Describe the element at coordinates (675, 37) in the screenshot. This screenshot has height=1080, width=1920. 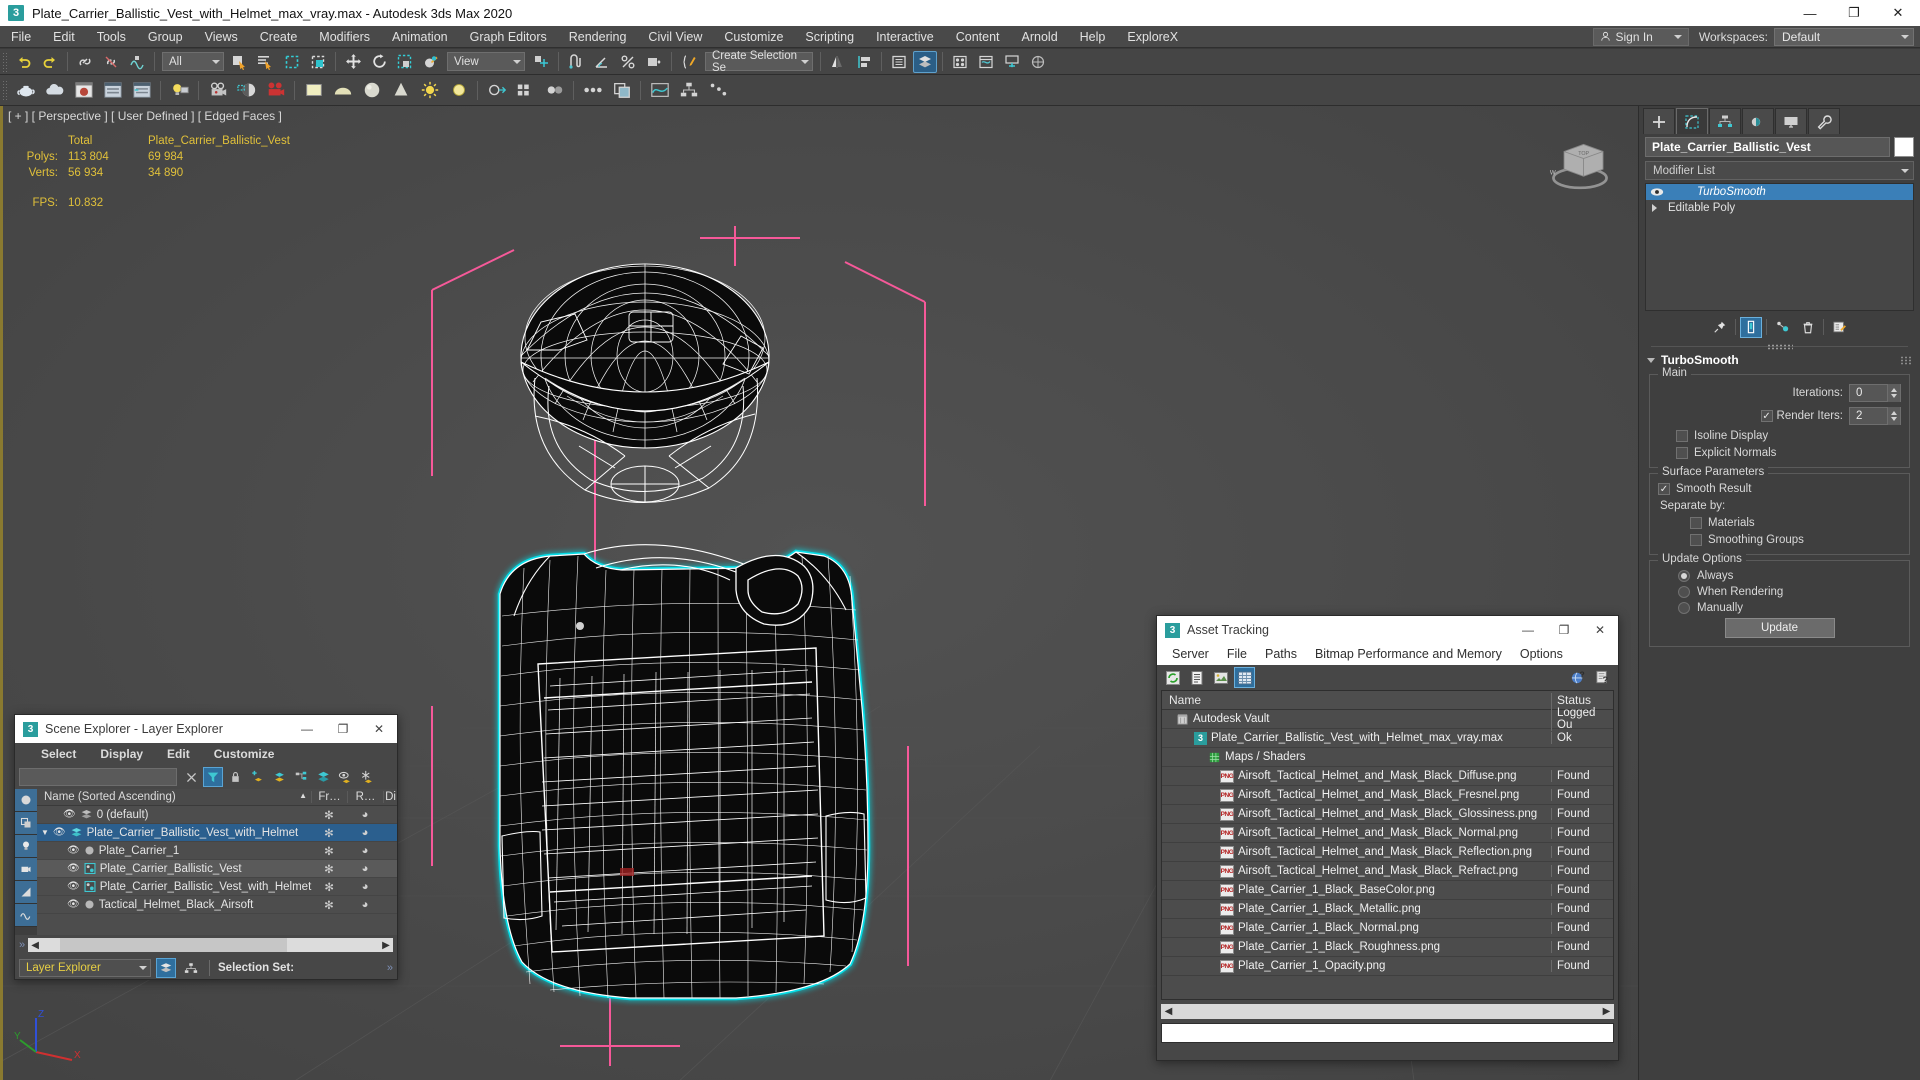
I see `menu-item-civil-view: Civil View` at that location.